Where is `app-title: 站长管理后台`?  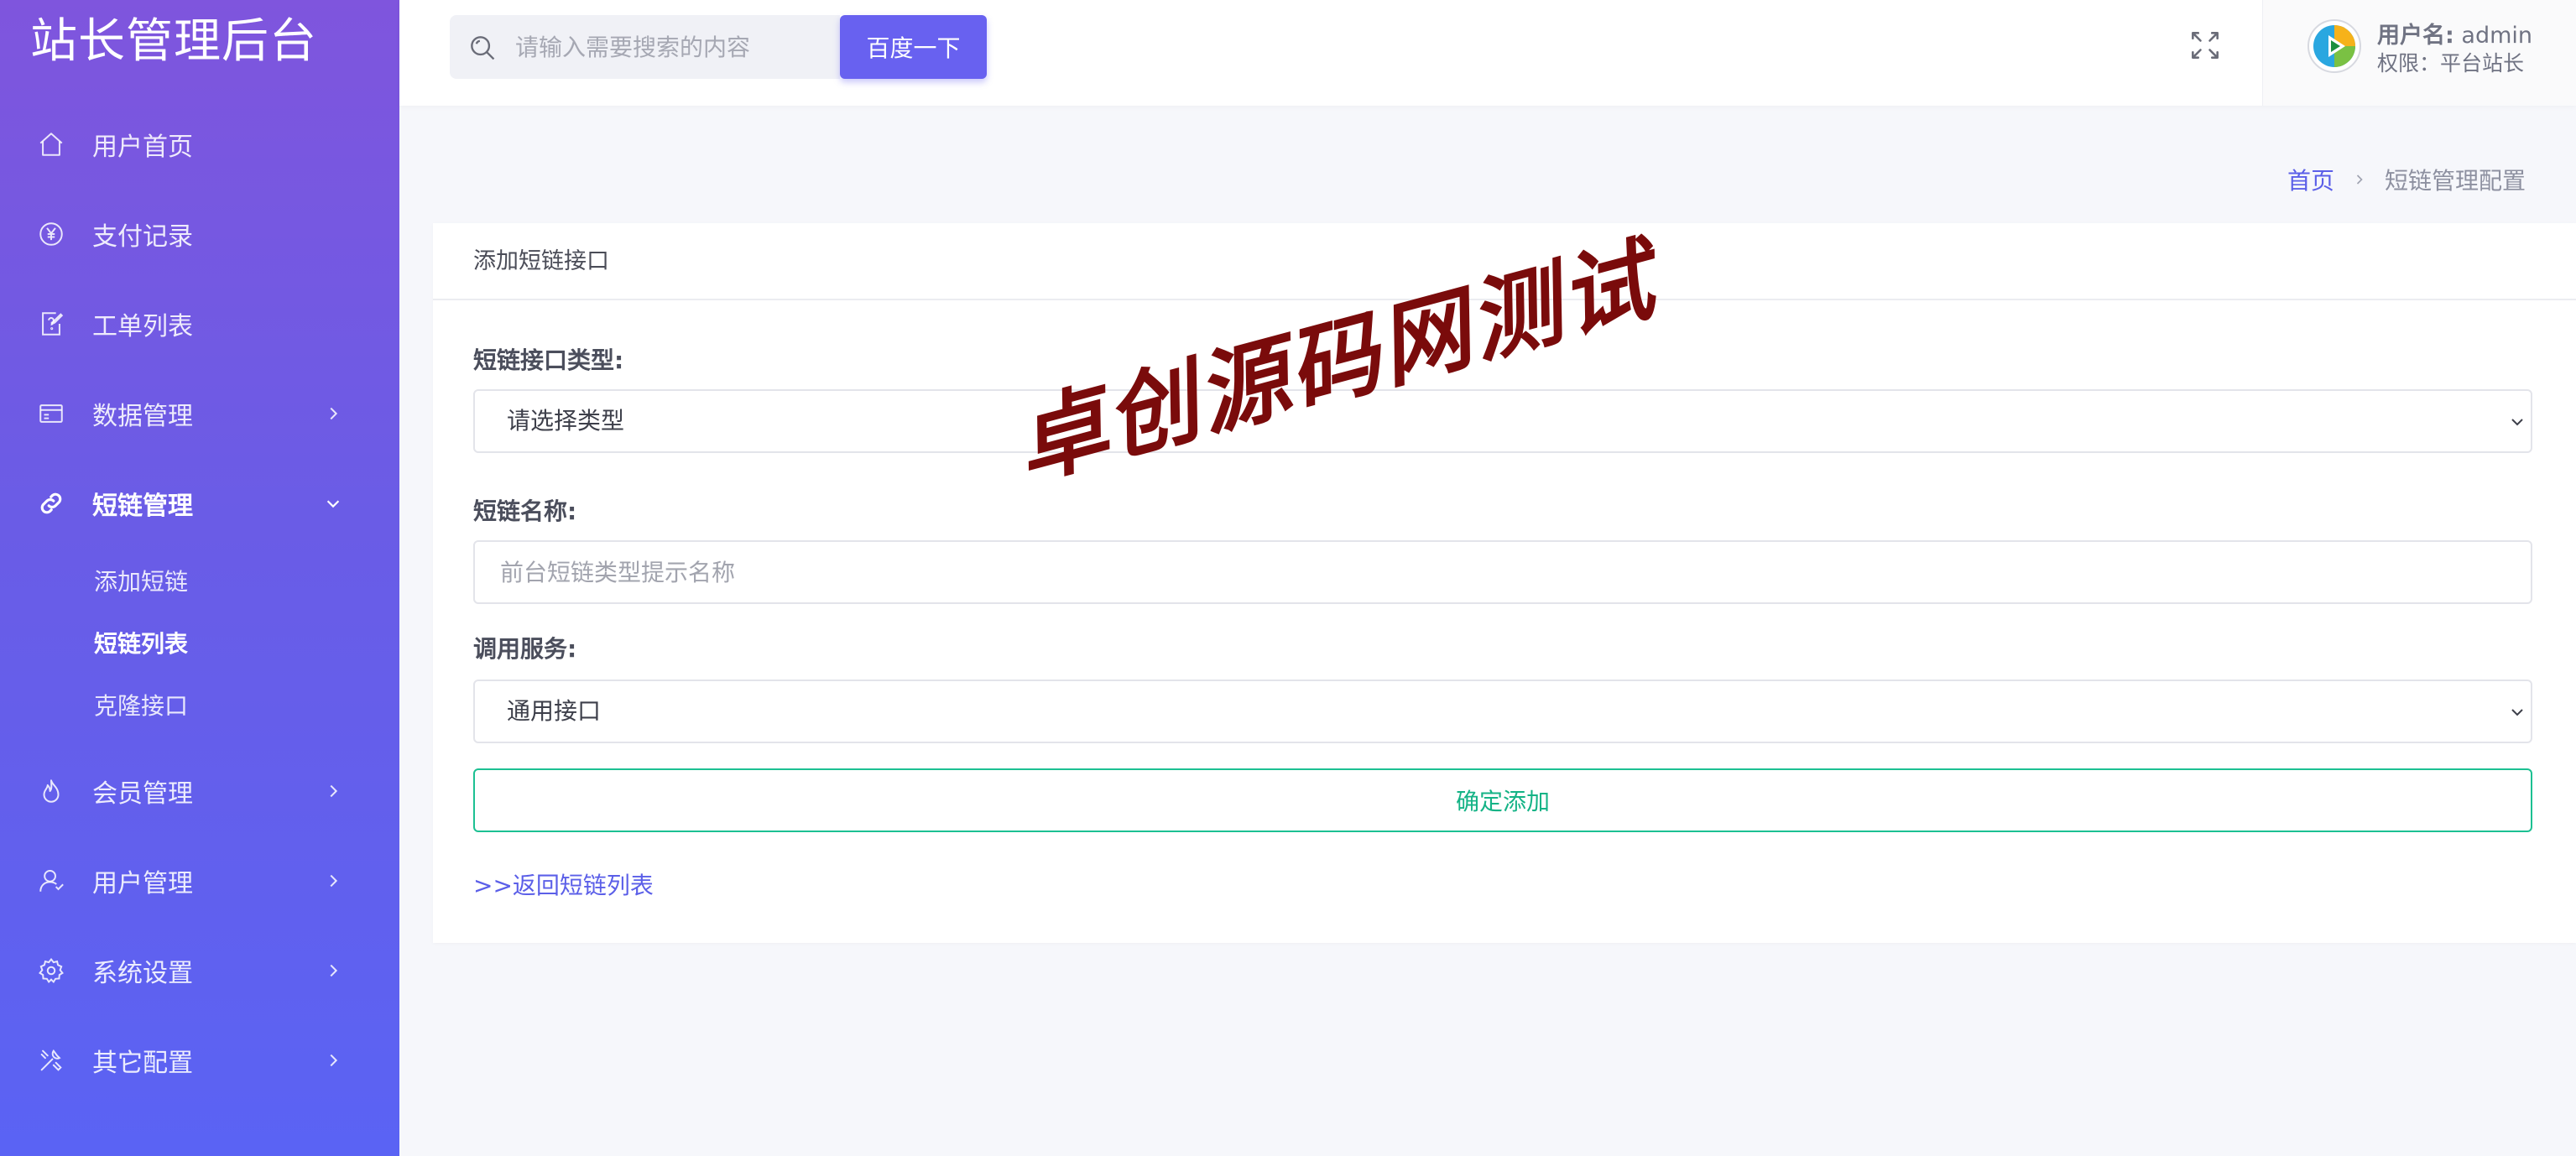 app-title: 站长管理后台 is located at coordinates (173, 41).